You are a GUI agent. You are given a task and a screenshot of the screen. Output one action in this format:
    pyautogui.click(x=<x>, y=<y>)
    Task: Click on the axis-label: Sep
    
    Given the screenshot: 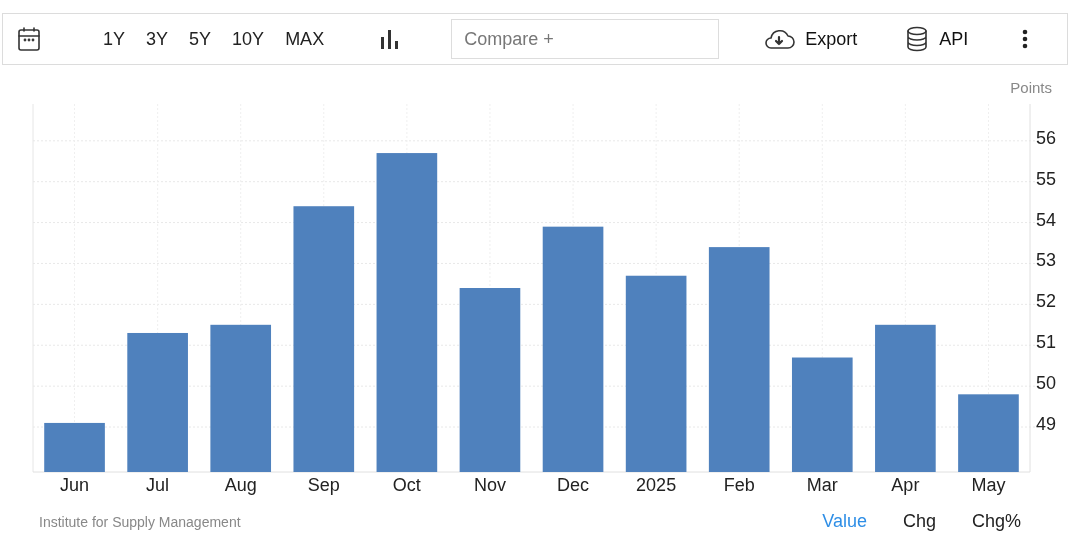 What is the action you would take?
    pyautogui.click(x=323, y=485)
    